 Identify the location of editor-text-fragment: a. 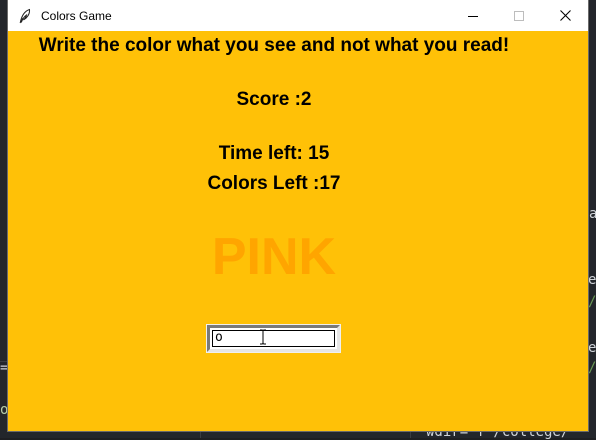
(592, 214).